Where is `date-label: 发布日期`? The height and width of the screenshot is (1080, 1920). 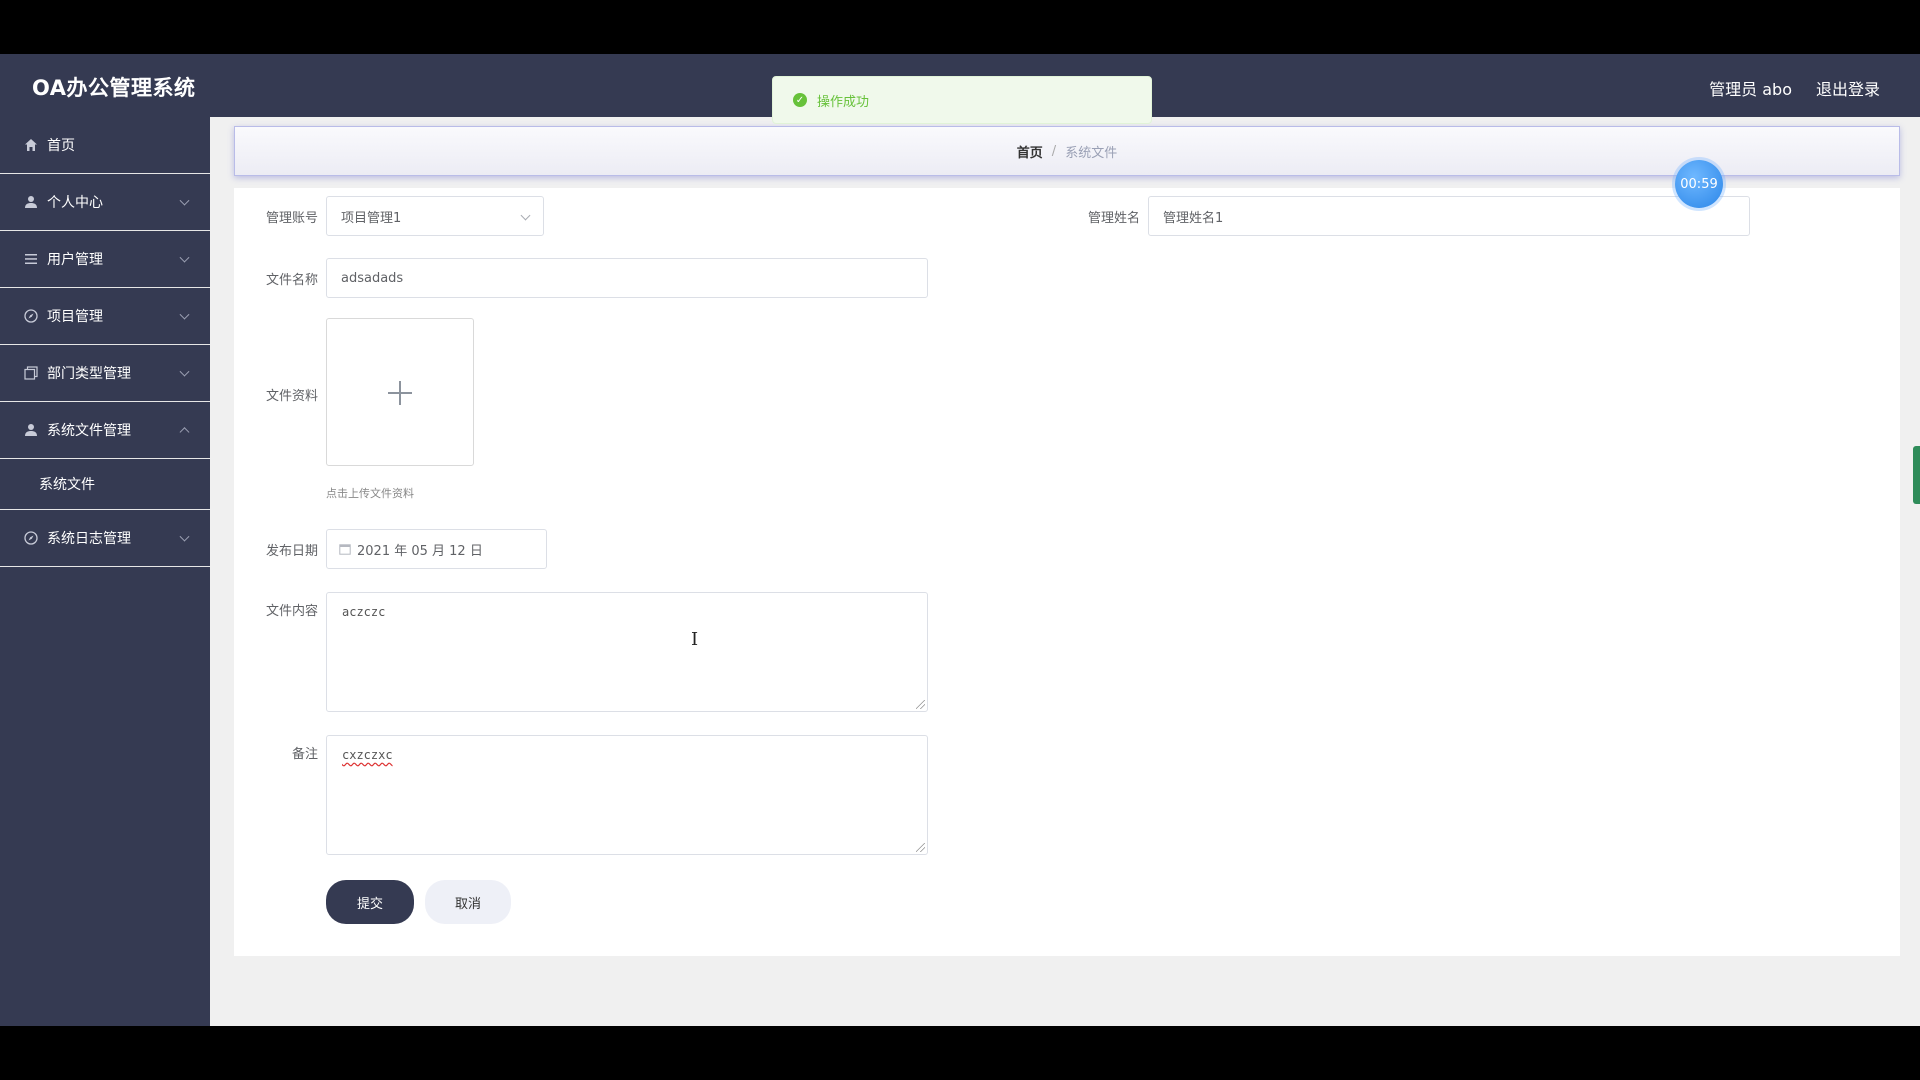
date-label: 发布日期 is located at coordinates (291, 551).